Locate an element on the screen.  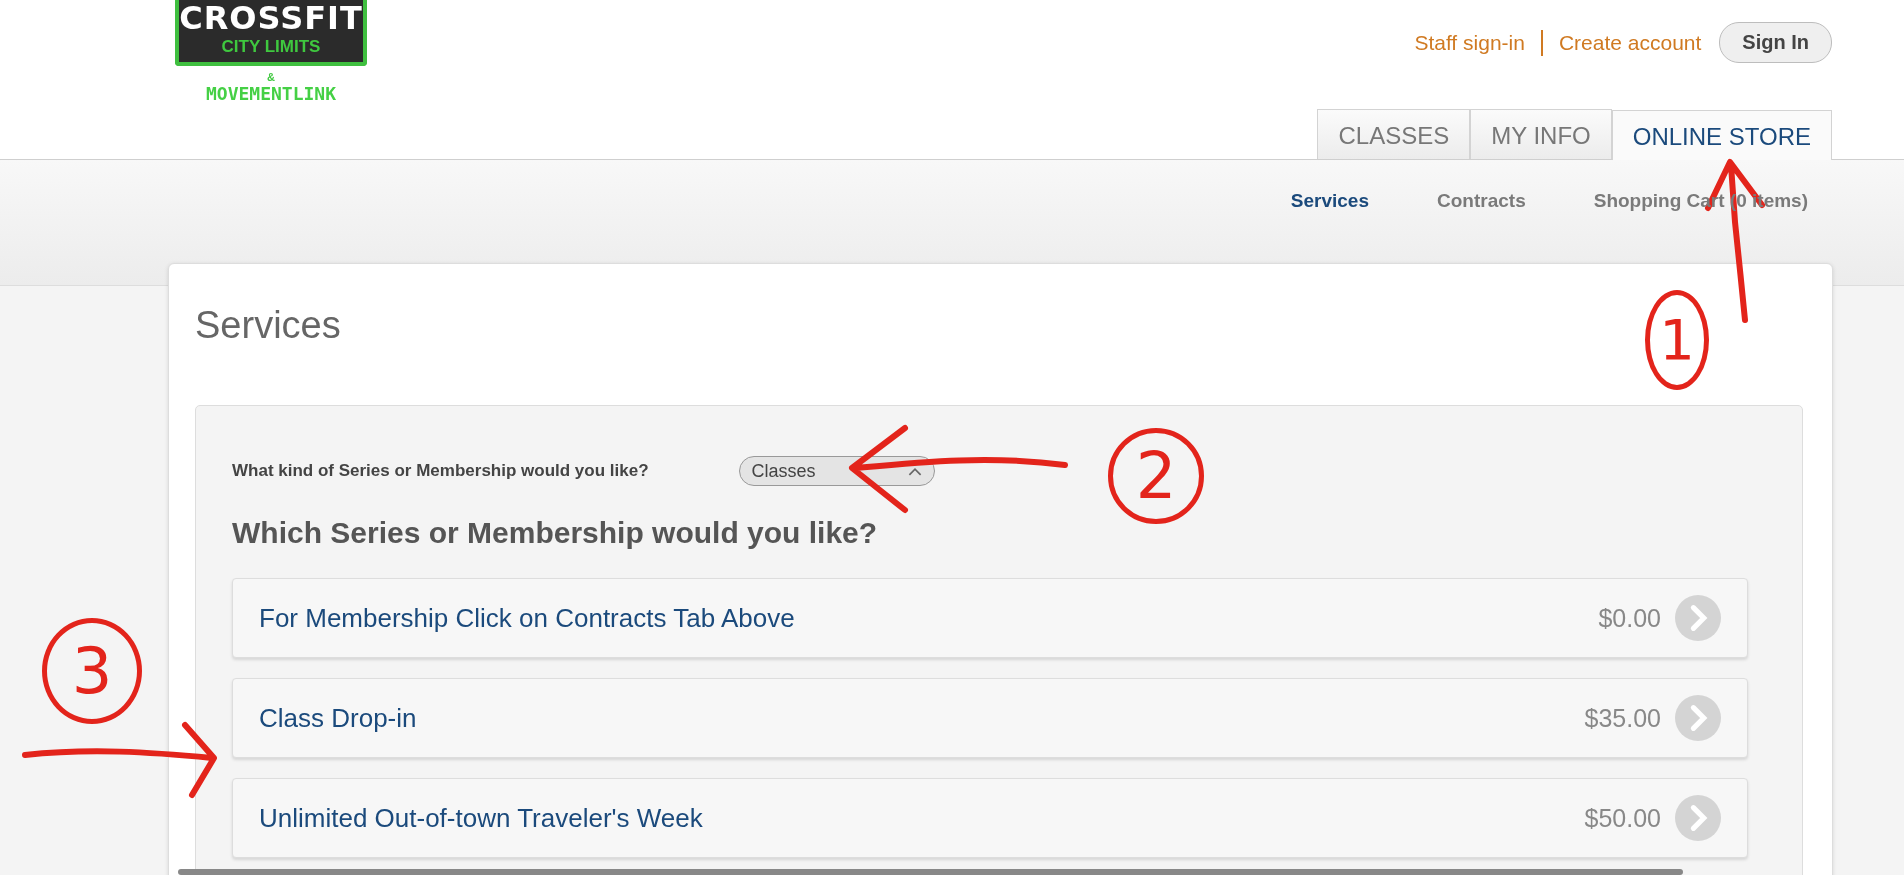
service-row: Class Drop-in $35.00 is located at coordinates (990, 718).